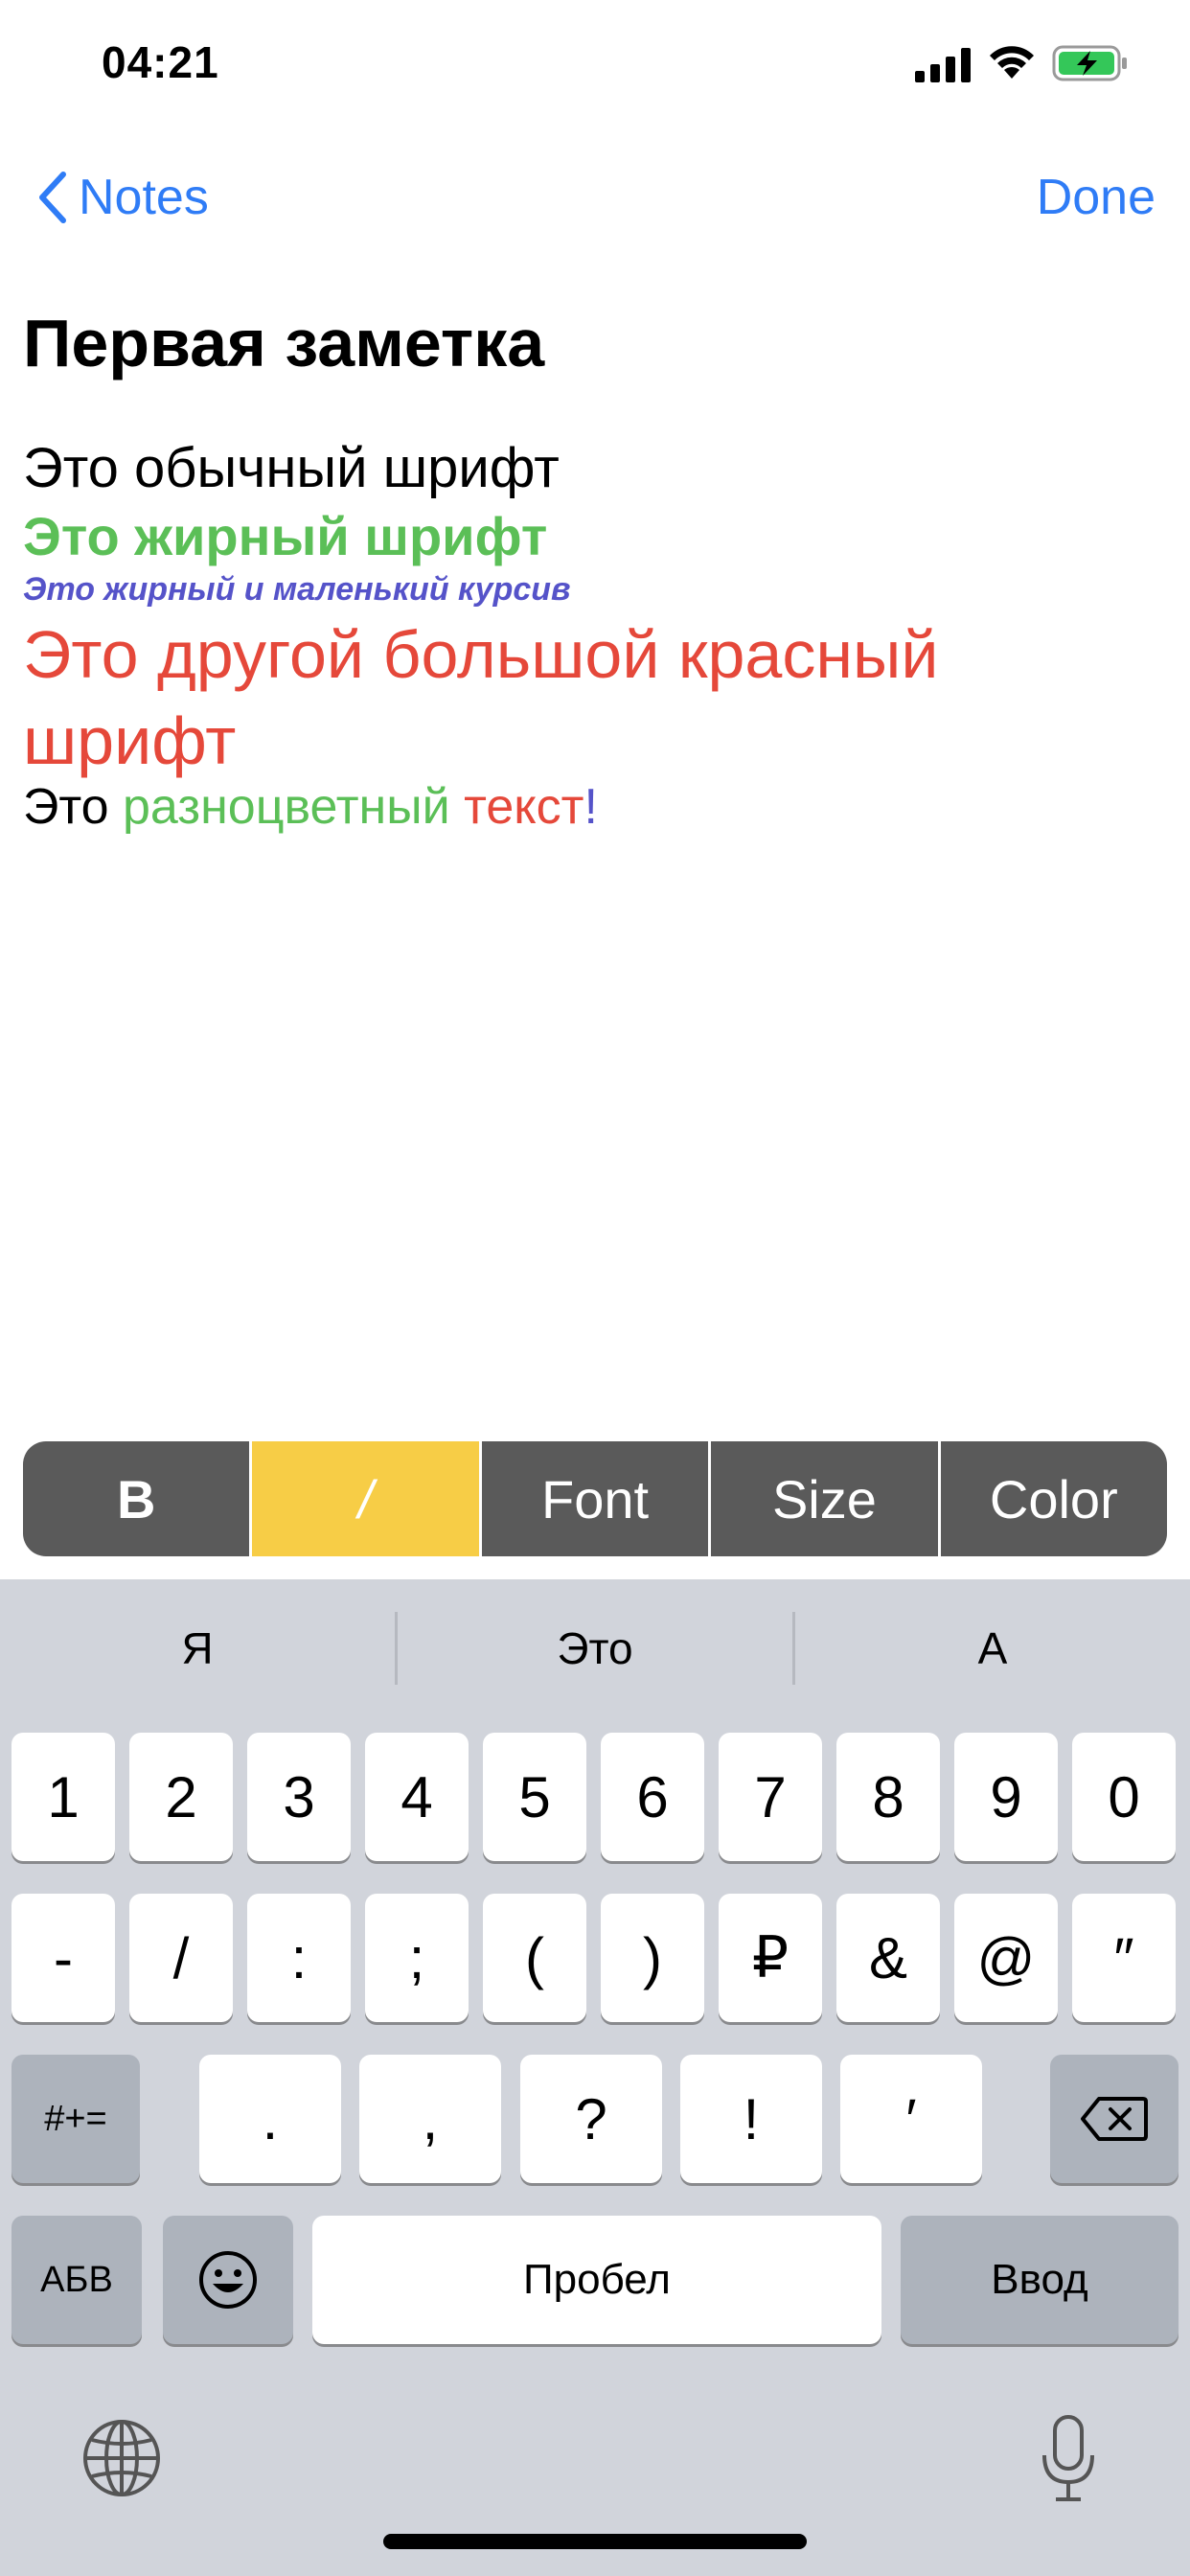 Image resolution: width=1190 pixels, height=2576 pixels. I want to click on note-line-multicolor: Это разноцветный текст!, so click(311, 807).